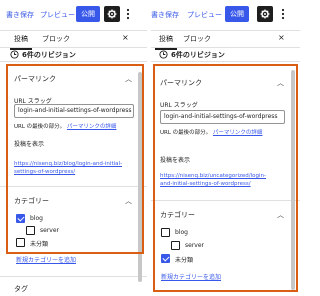 The height and width of the screenshot is (296, 320). I want to click on section-divider, so click(73, 276).